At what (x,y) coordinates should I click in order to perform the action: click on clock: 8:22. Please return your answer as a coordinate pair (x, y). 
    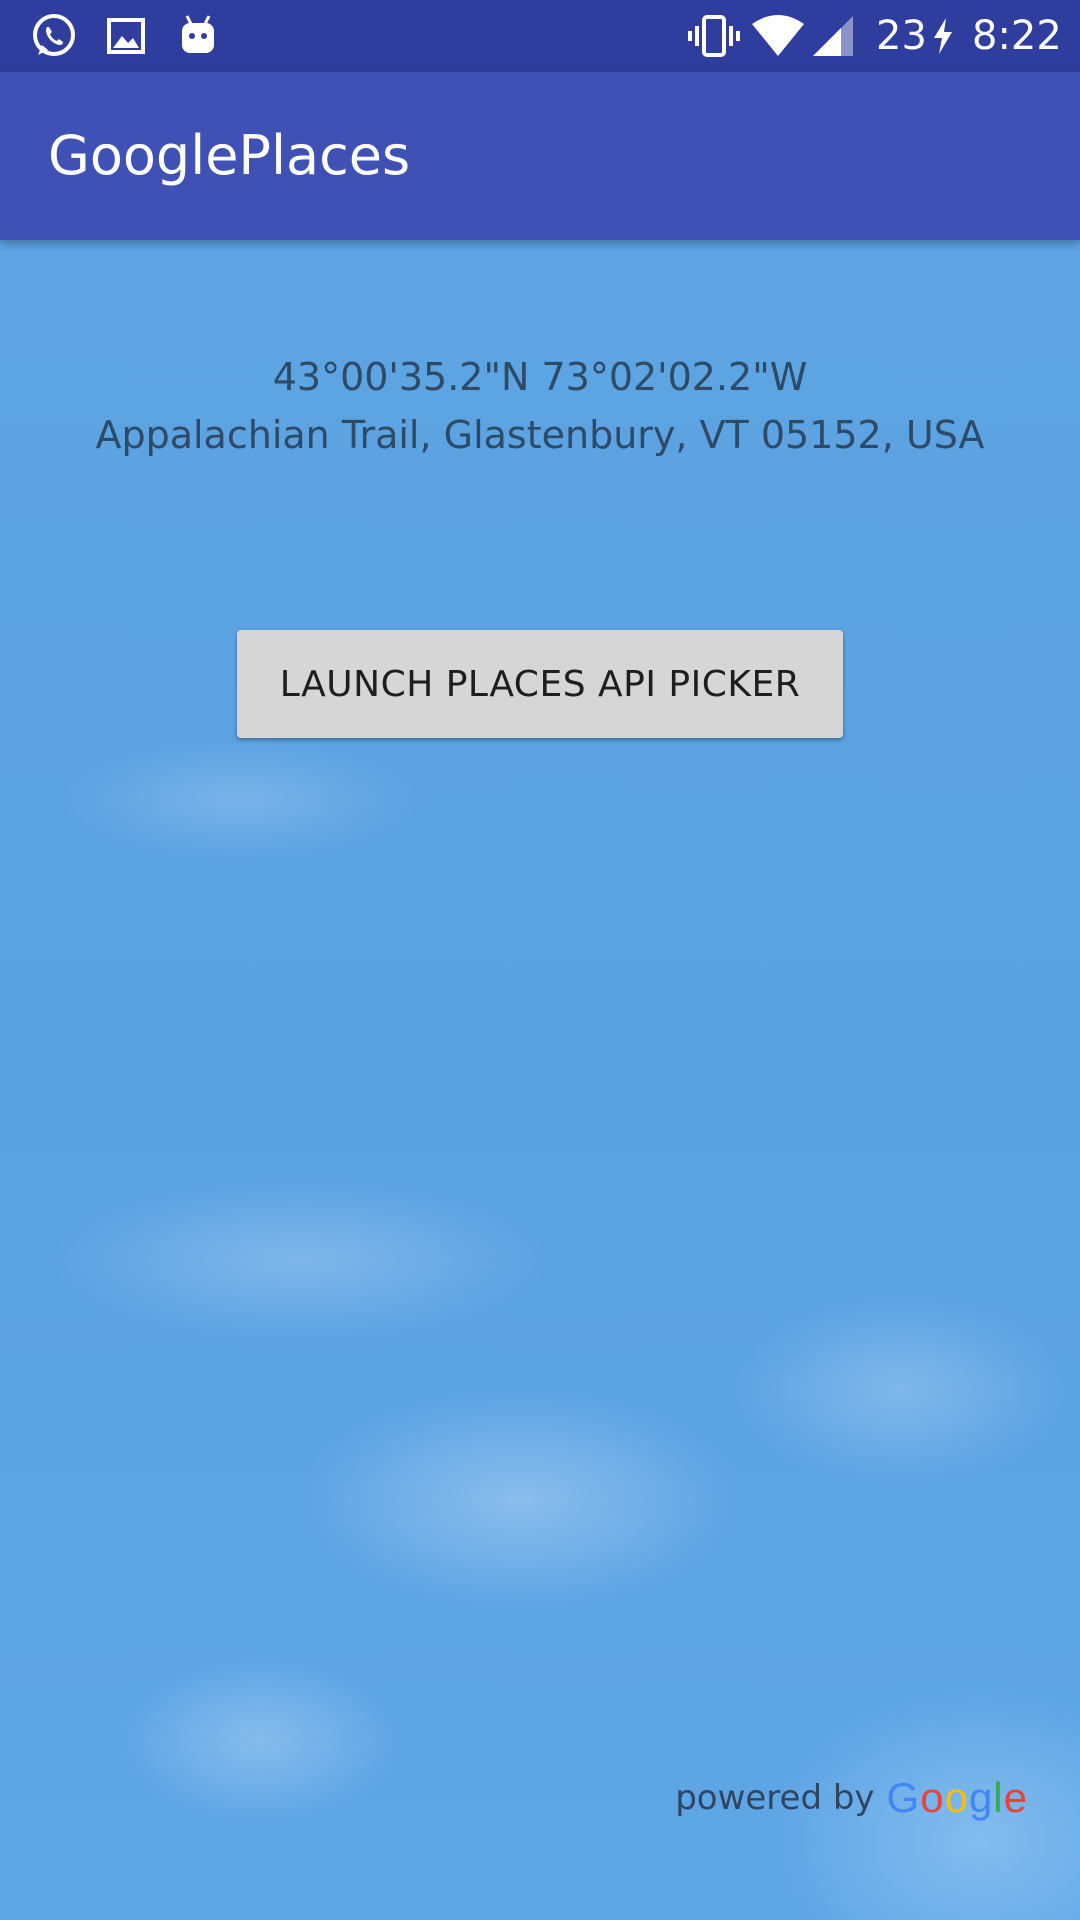
    Looking at the image, I should click on (1017, 36).